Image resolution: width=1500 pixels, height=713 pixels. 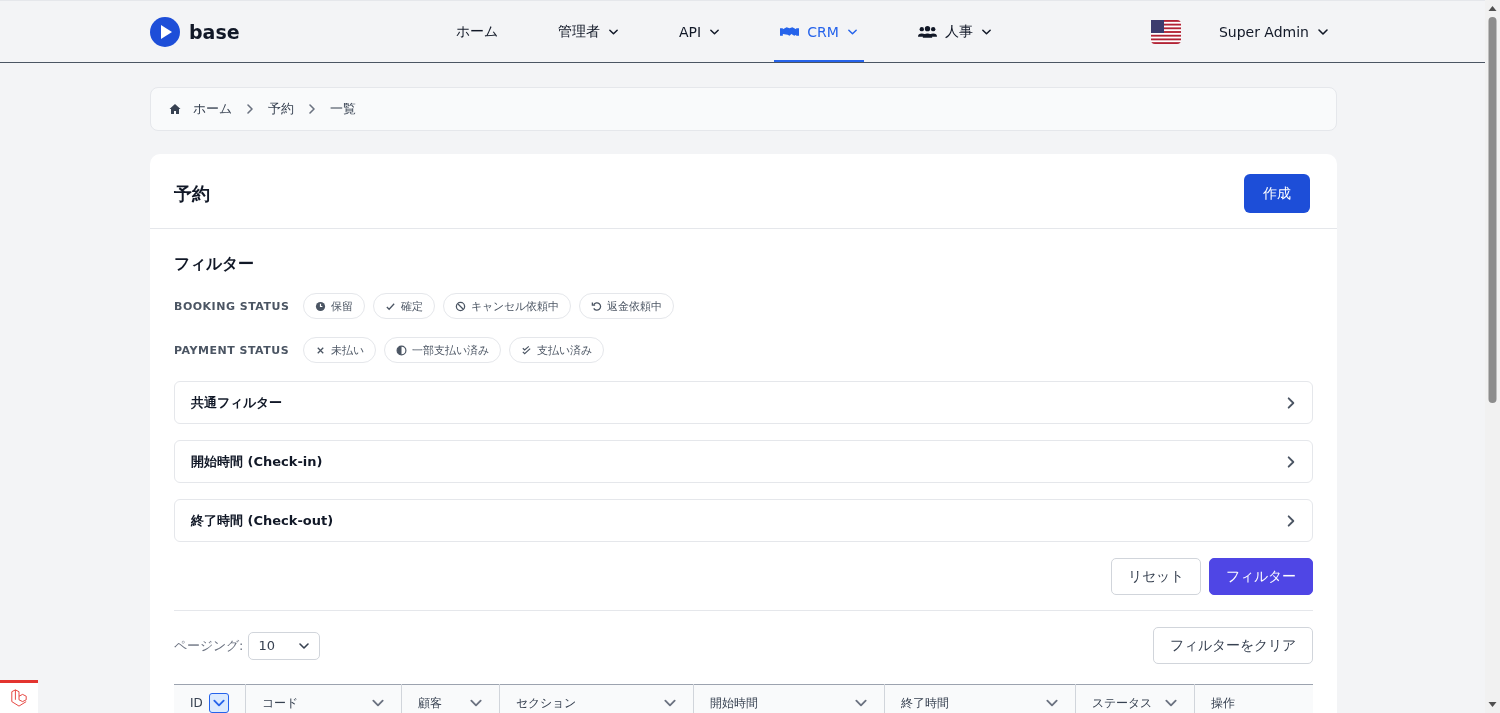 What do you see at coordinates (596, 698) in the screenshot?
I see `column-header: セクション` at bounding box center [596, 698].